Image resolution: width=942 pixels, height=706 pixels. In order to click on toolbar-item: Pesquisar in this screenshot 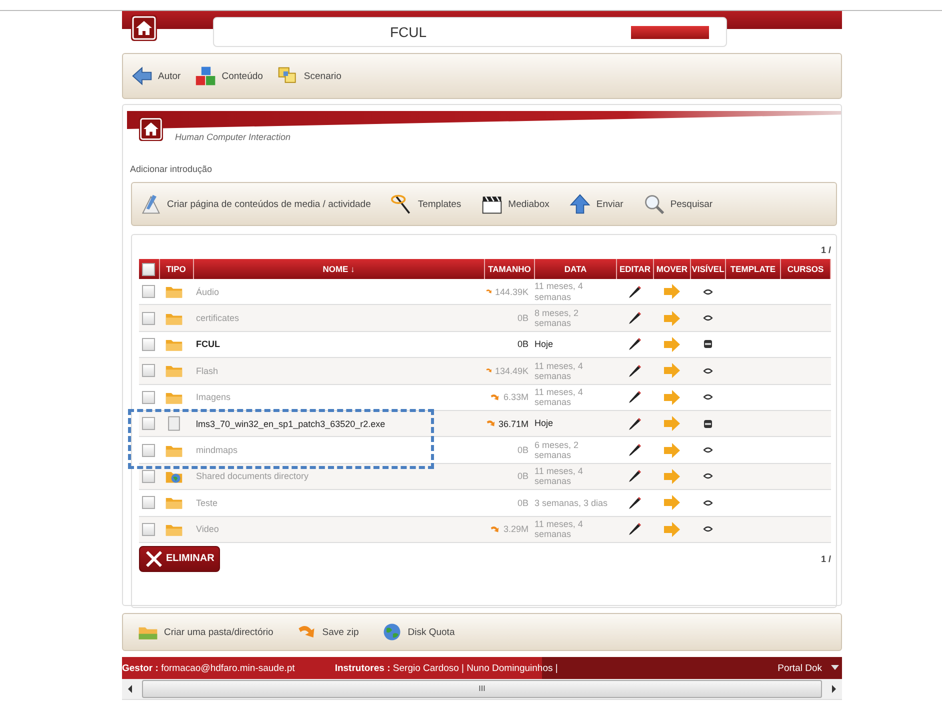, I will do `click(678, 204)`.